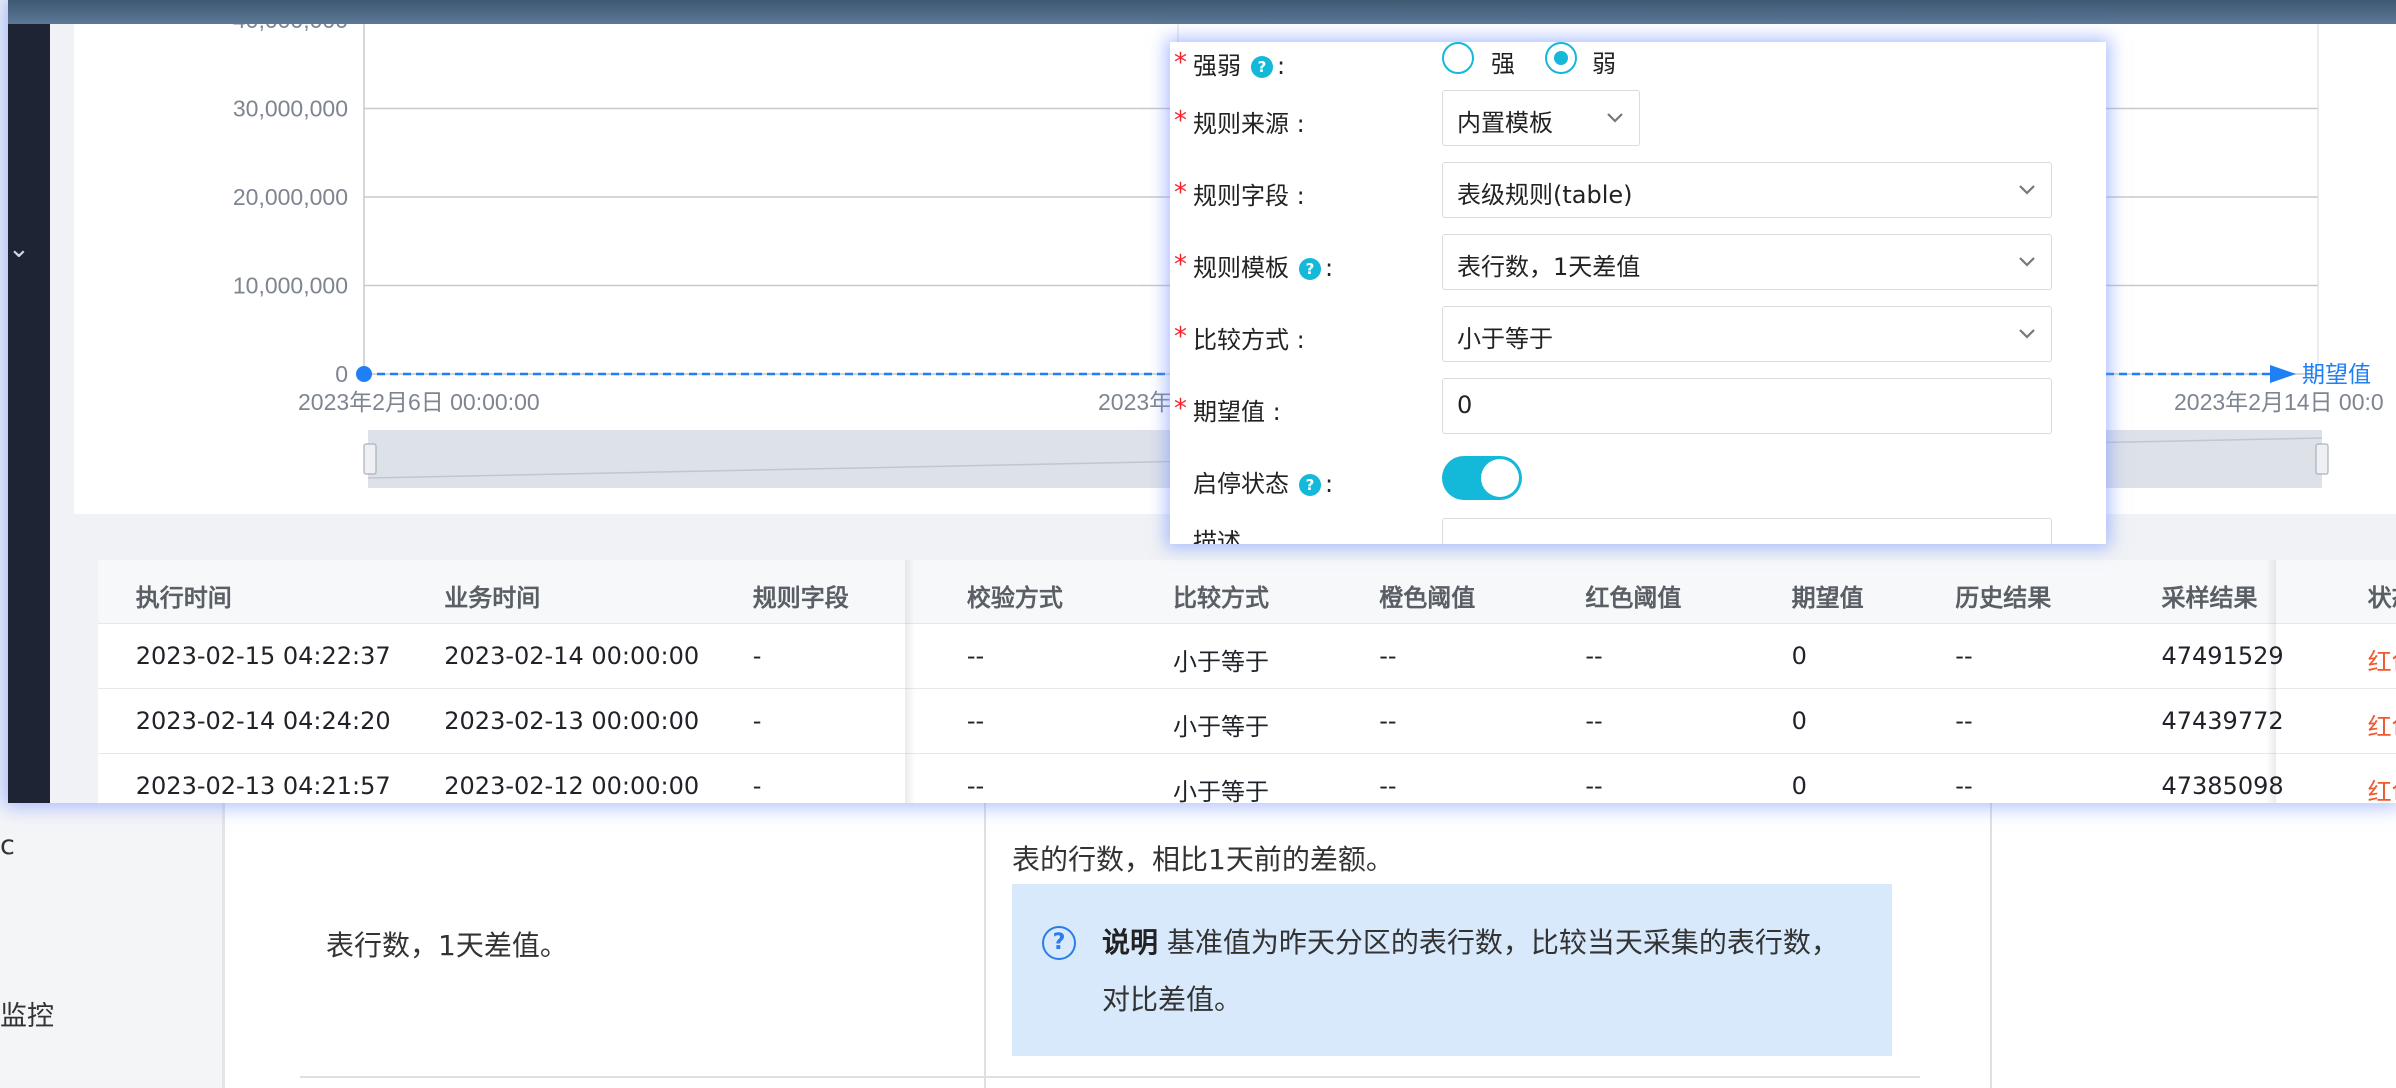  I want to click on doc-cell-left: 表行数，1天差值。, so click(447, 945).